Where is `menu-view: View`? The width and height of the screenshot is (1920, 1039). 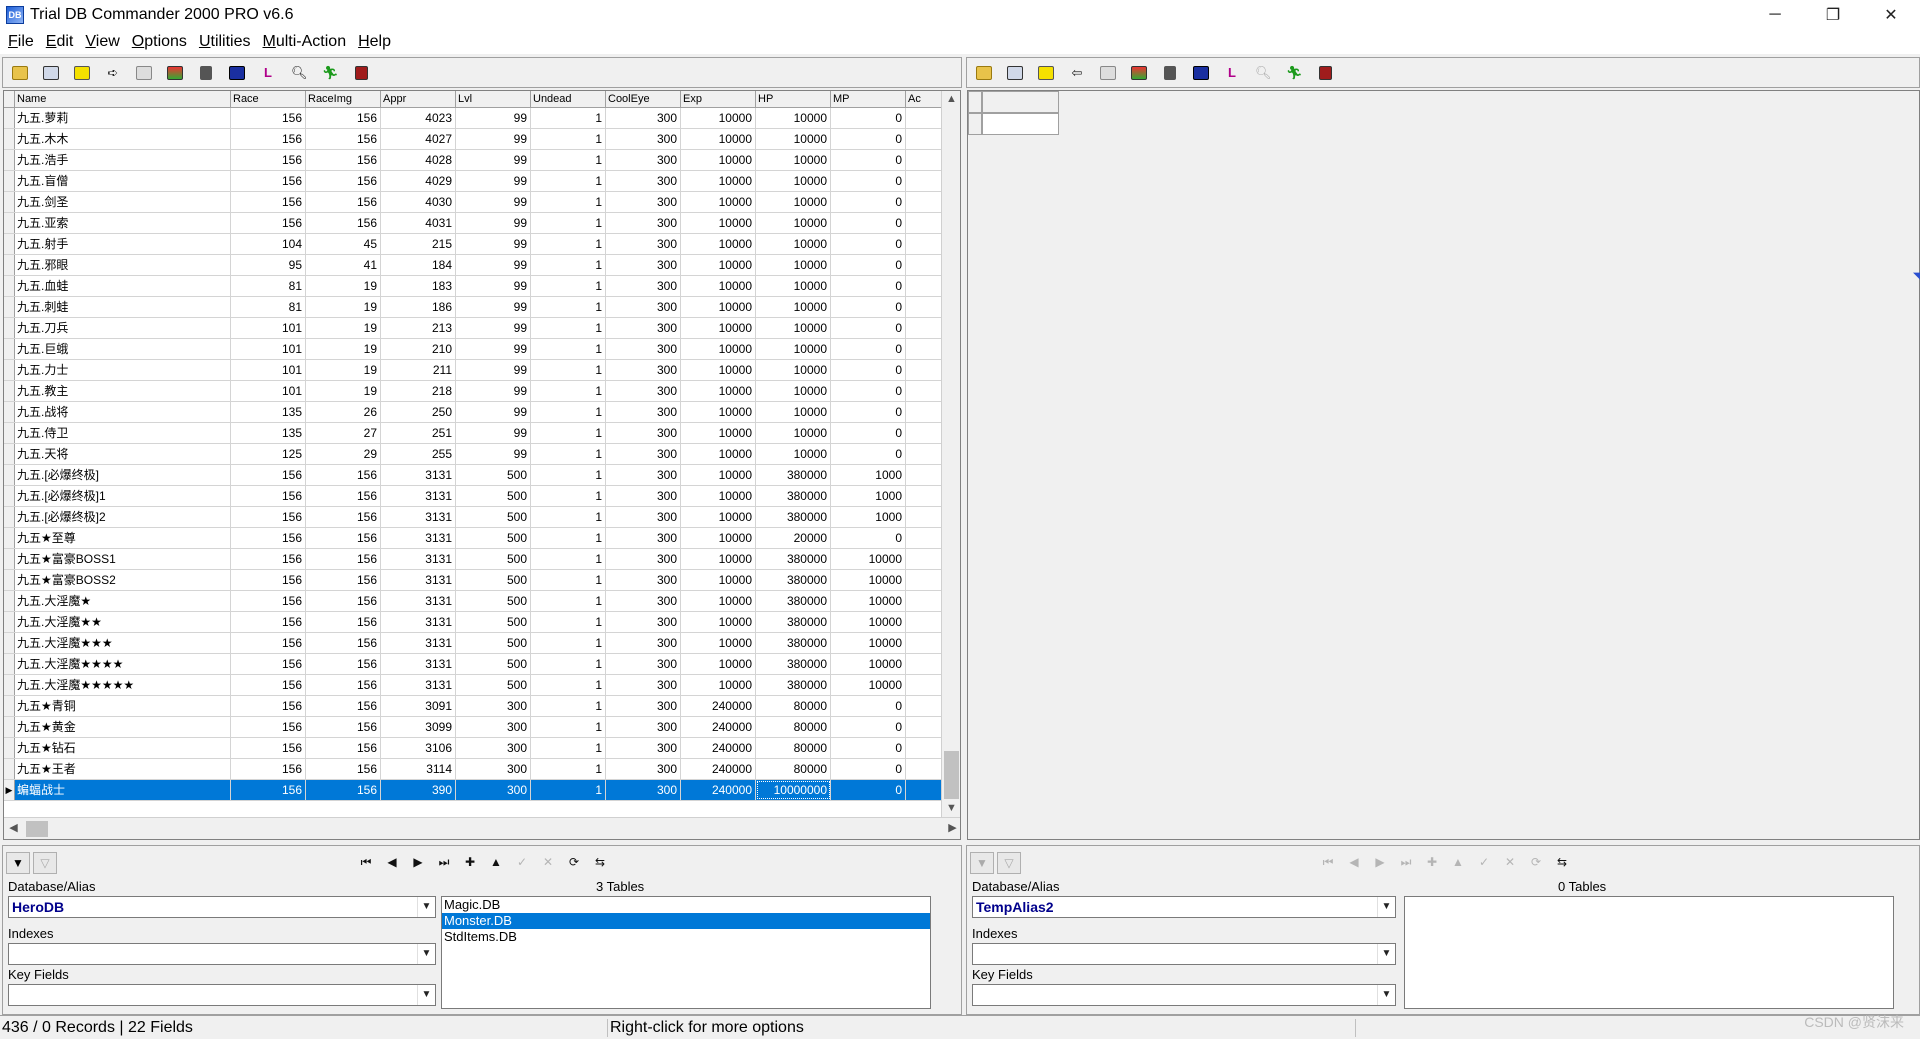
menu-view: View is located at coordinates (102, 42).